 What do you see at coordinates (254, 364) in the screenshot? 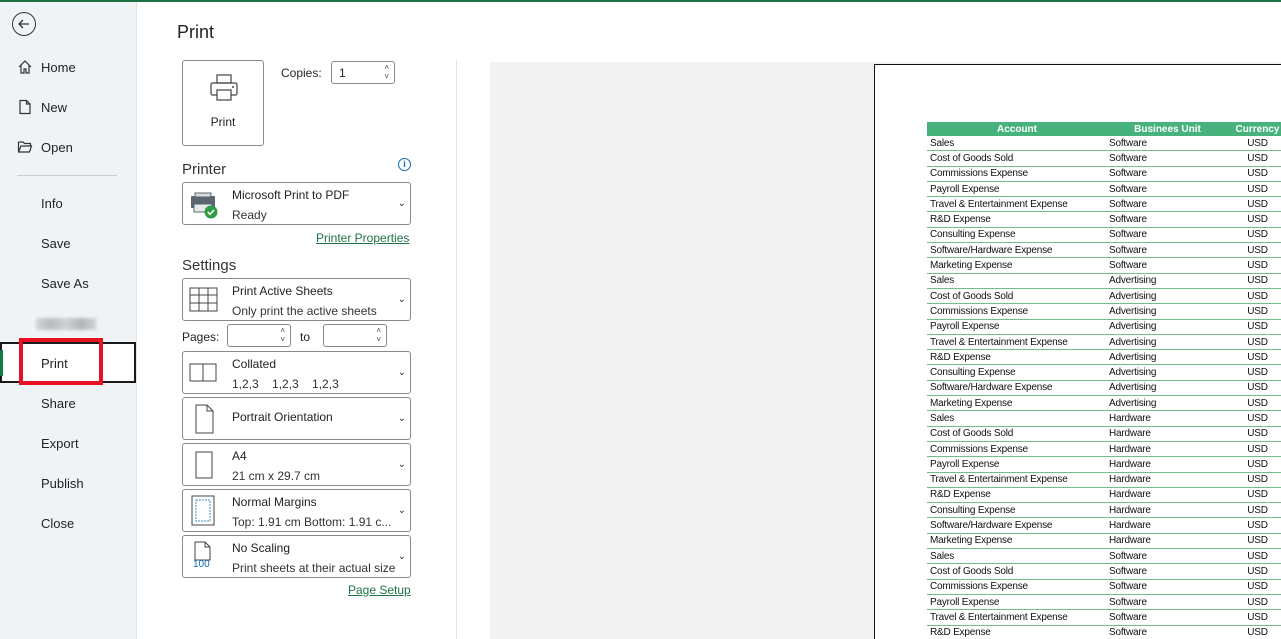
I see `collation-line1: Collated` at bounding box center [254, 364].